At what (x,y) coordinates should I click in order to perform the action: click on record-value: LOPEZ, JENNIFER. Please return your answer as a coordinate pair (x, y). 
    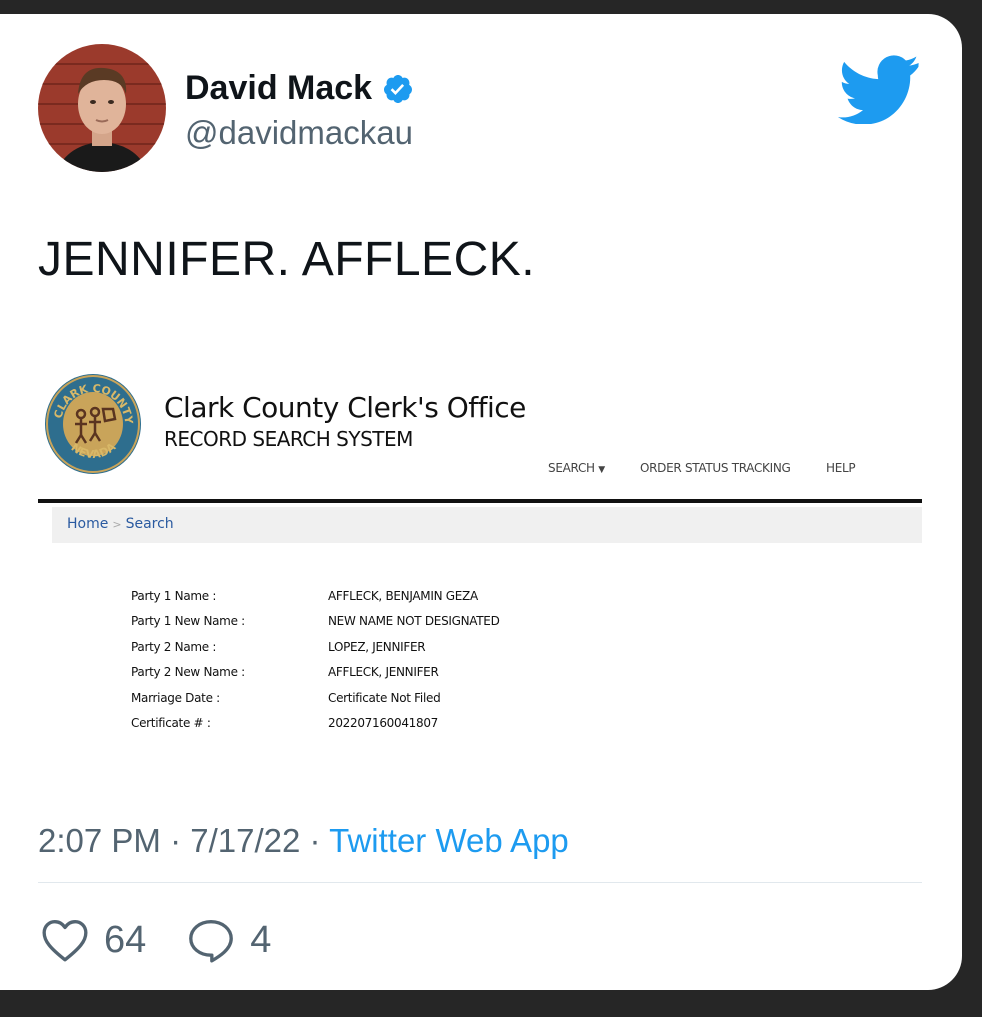
    Looking at the image, I should click on (377, 647).